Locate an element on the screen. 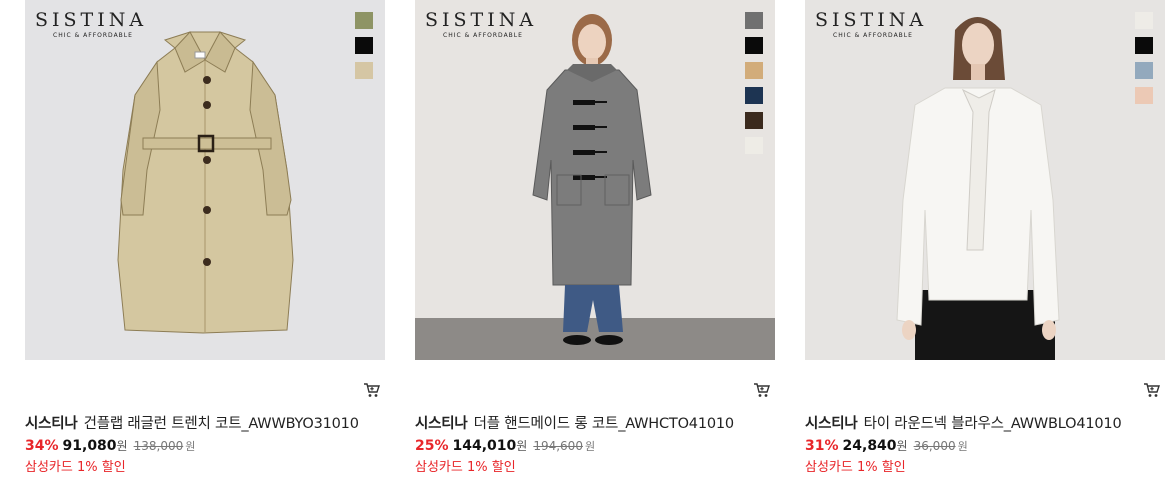  price-row: 25% 144,010원 194,600 원 is located at coordinates (505, 445).